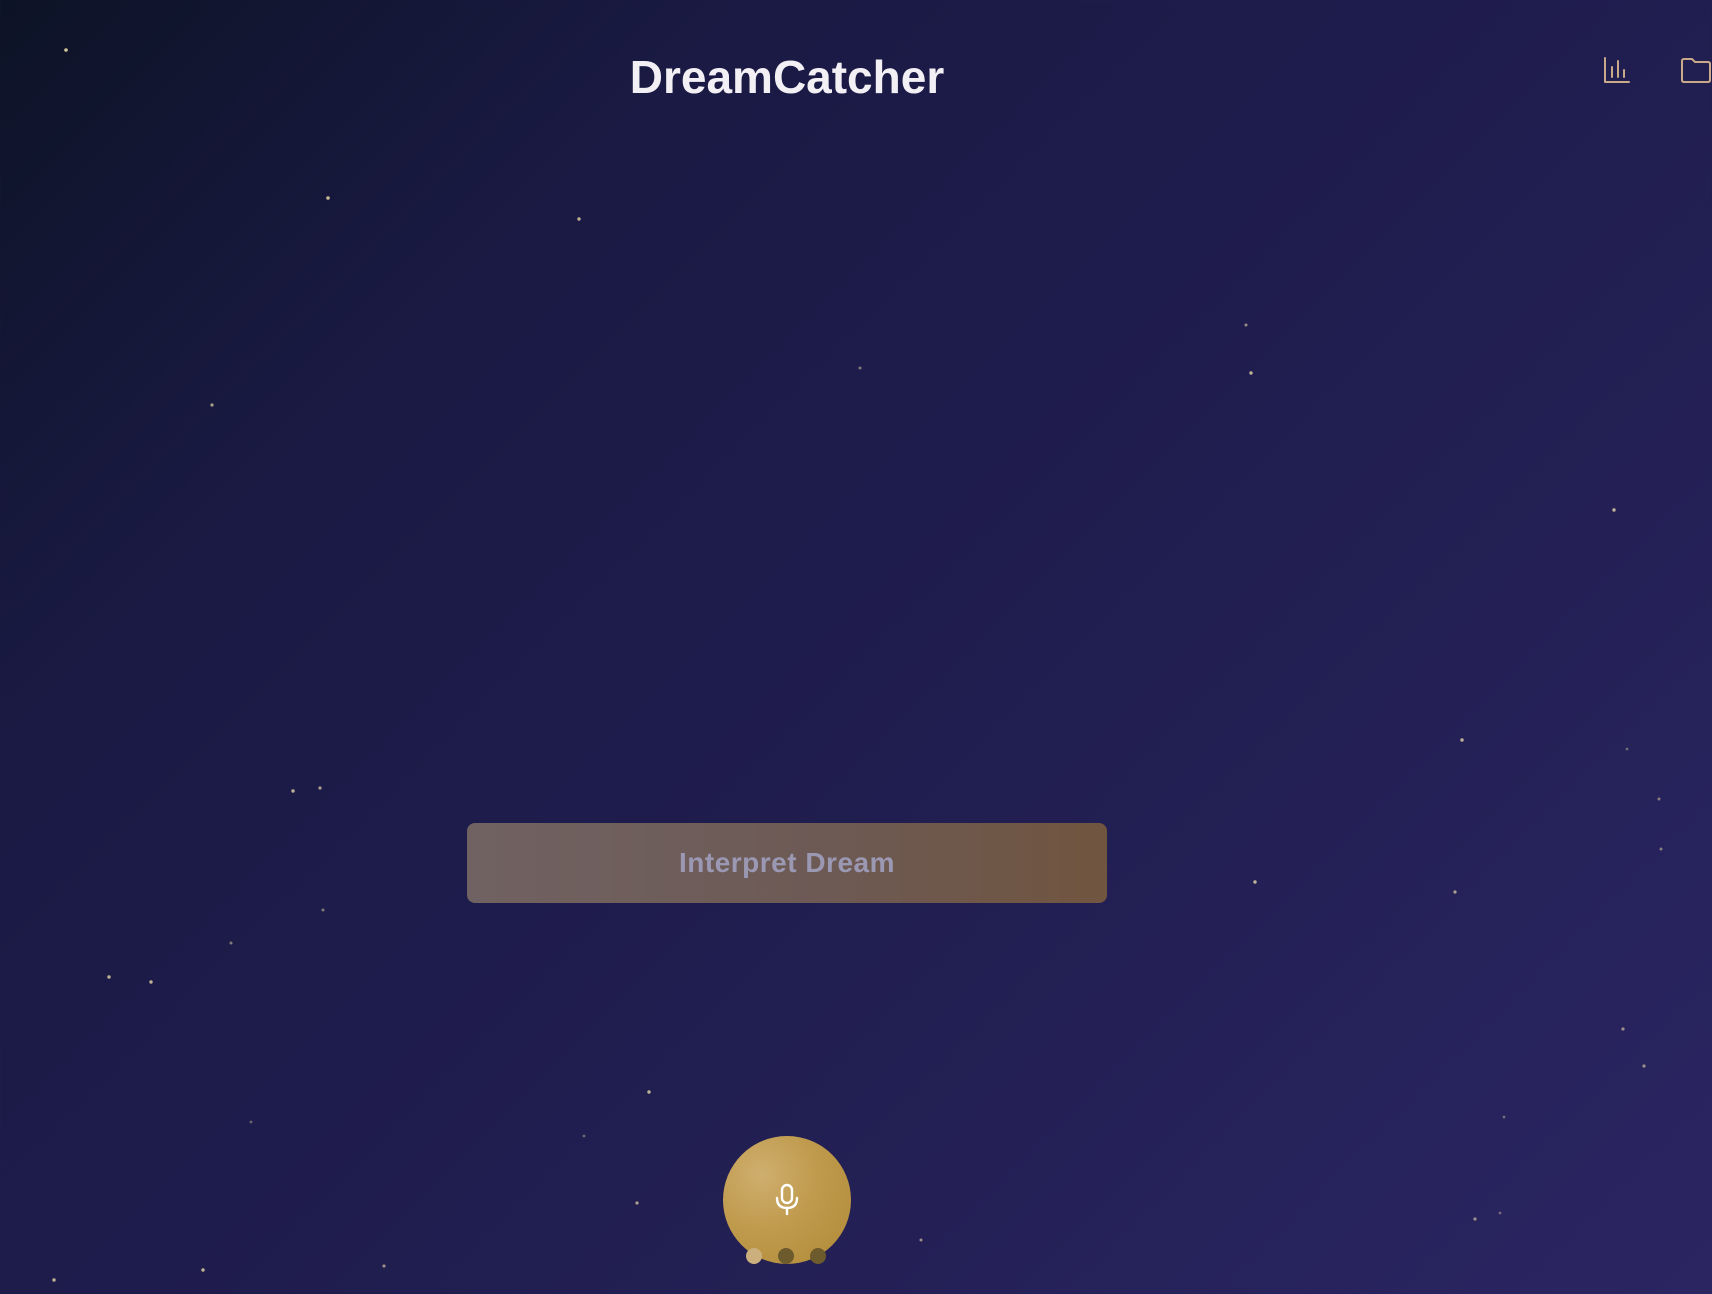 Image resolution: width=1712 pixels, height=1294 pixels. I want to click on folder-button, so click(1694, 70).